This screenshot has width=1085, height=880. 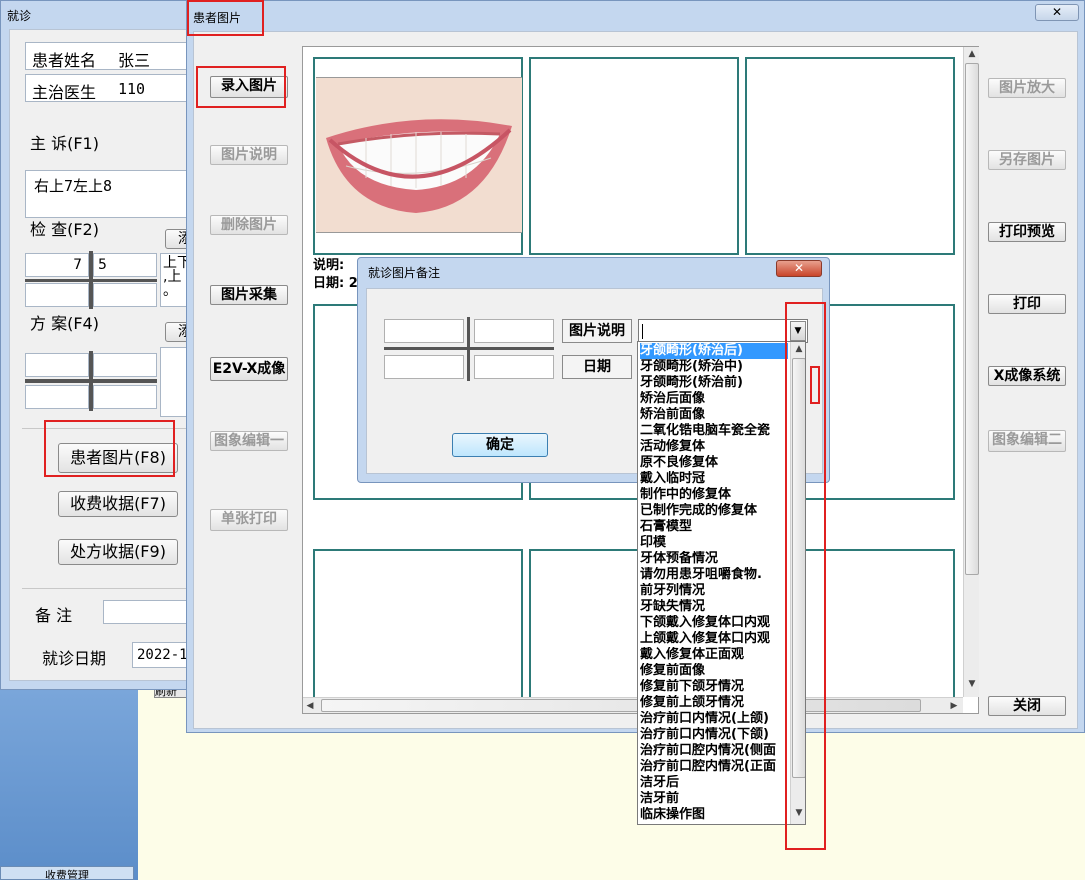 I want to click on doctor-value: 110, so click(x=132, y=89).